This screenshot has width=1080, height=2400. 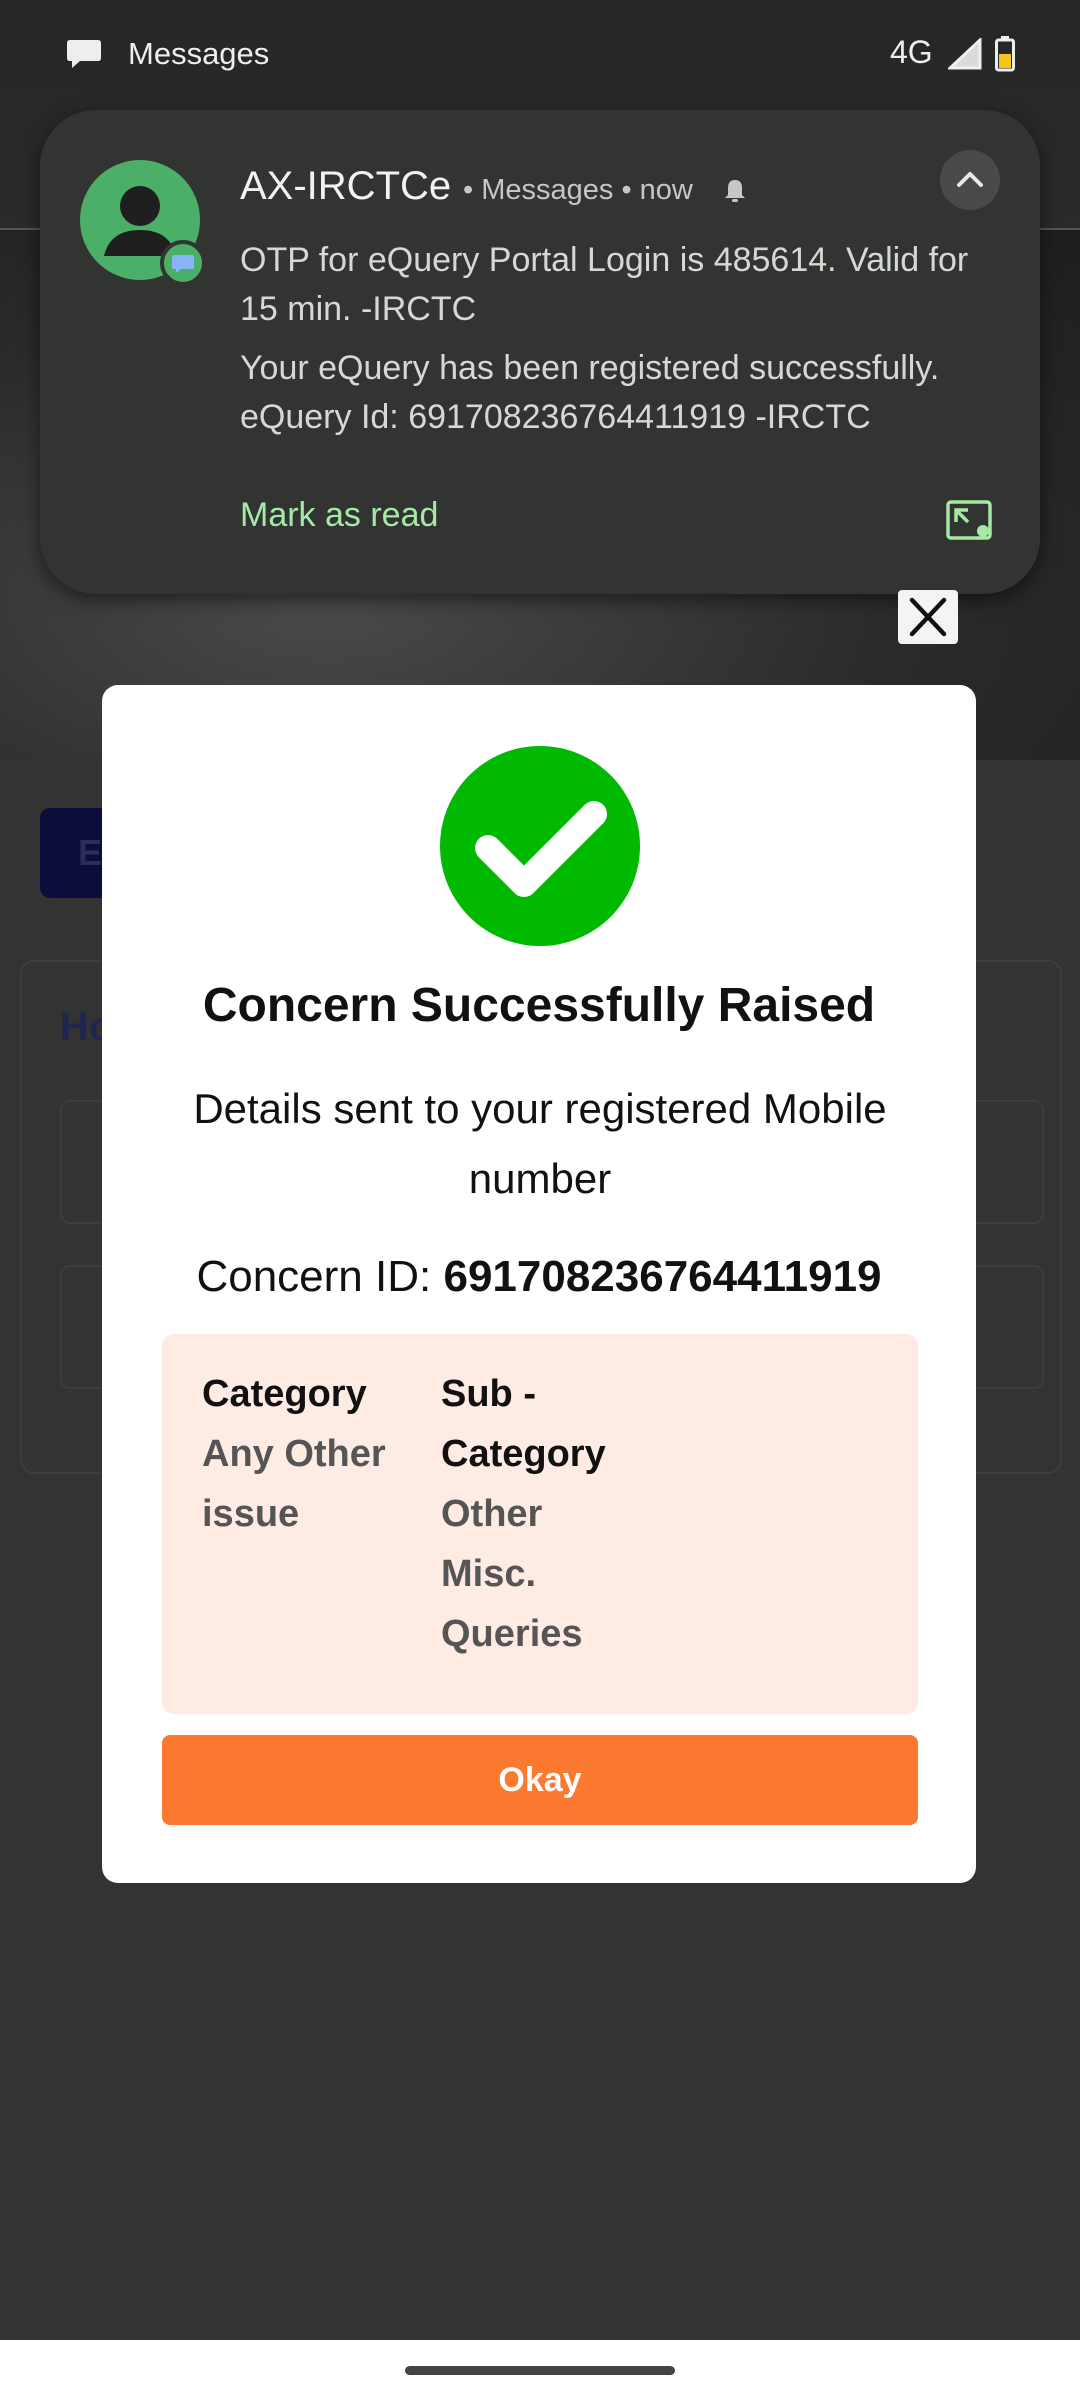 I want to click on collapse-button, so click(x=970, y=180).